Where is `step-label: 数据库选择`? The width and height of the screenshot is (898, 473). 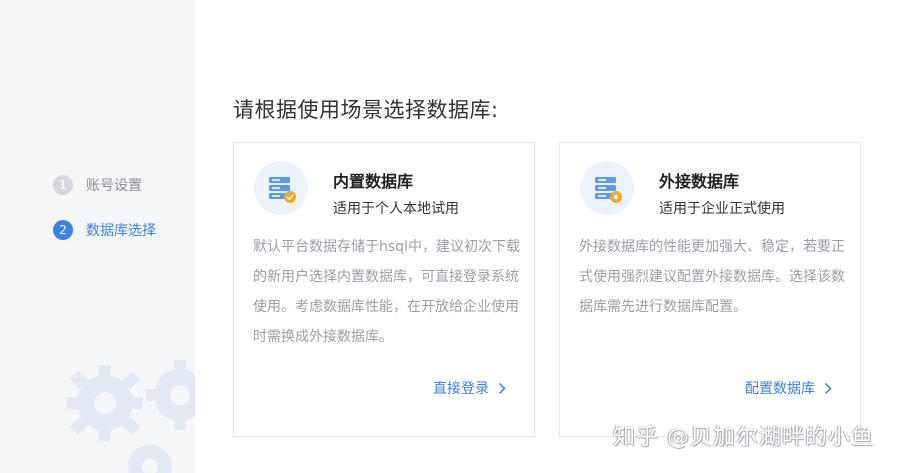
step-label: 数据库选择 is located at coordinates (121, 231).